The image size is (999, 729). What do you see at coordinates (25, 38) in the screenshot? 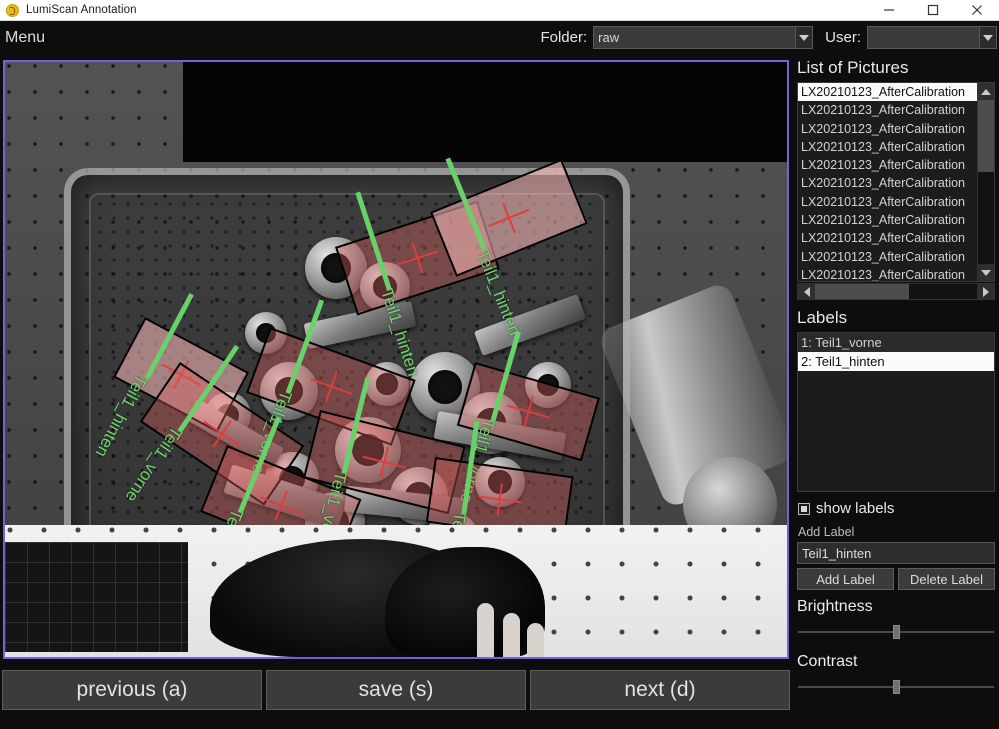
I see `menu-button: Menu` at bounding box center [25, 38].